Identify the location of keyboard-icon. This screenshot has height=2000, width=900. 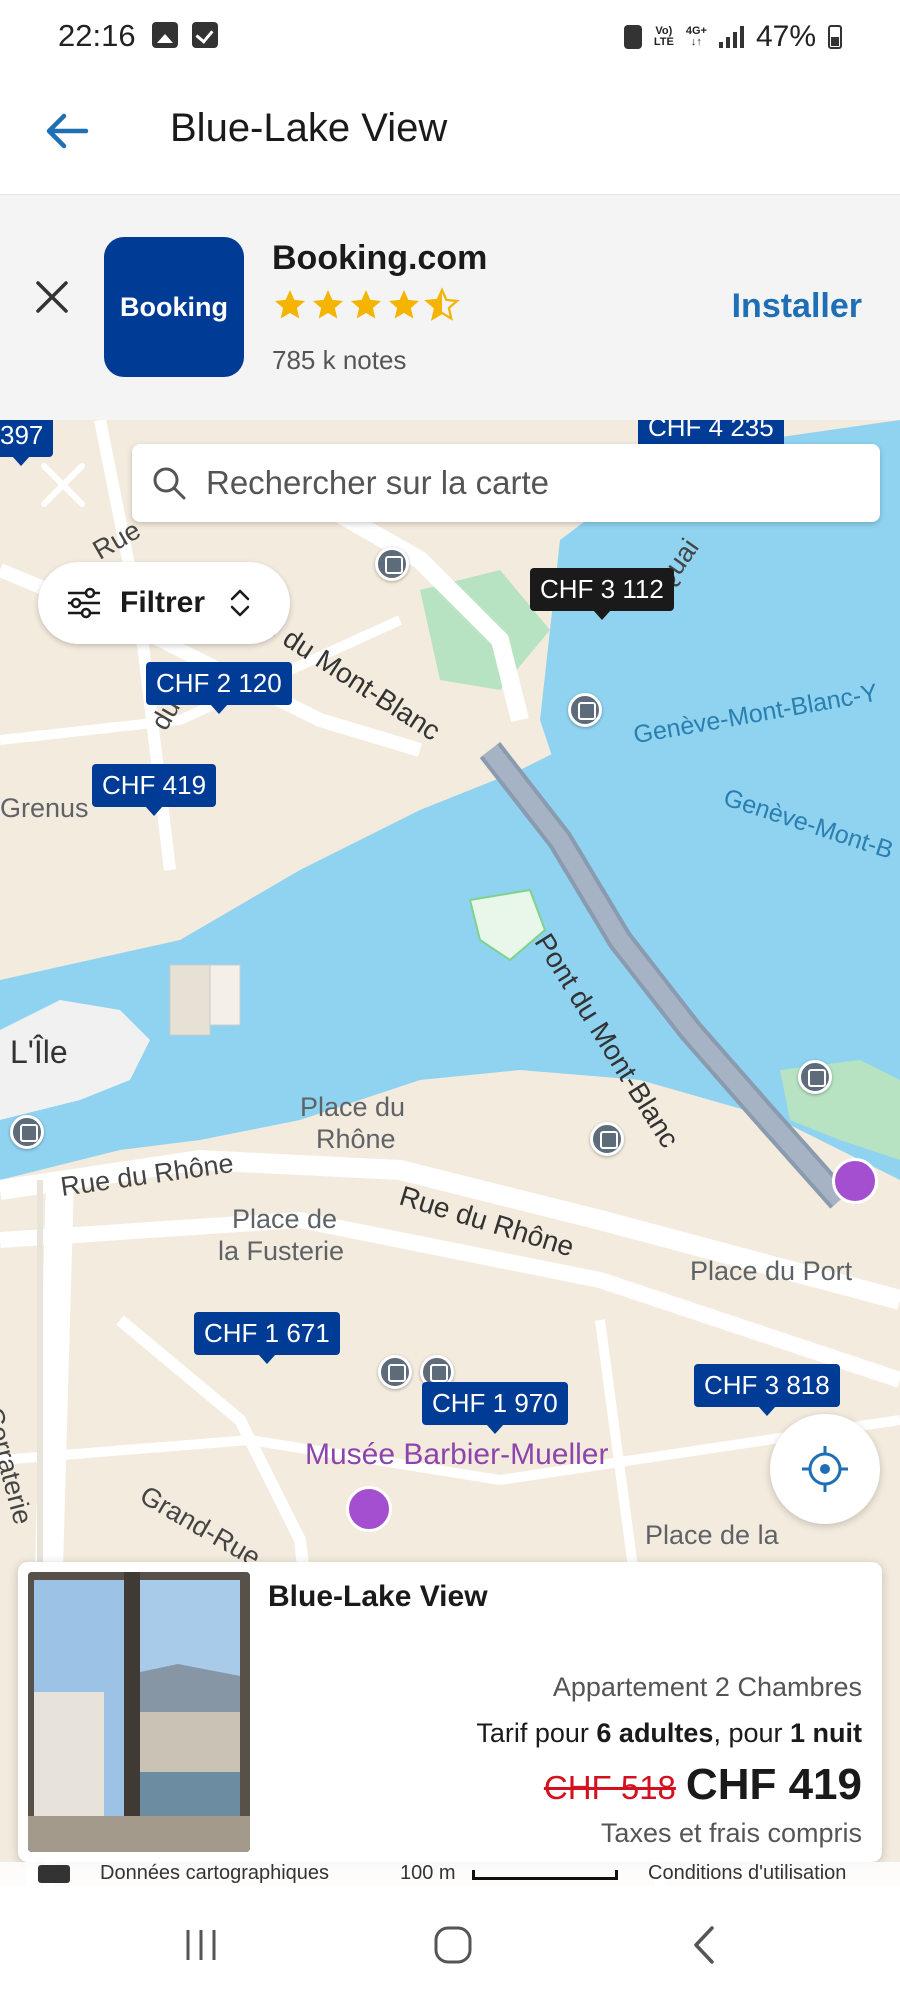
(54, 1874).